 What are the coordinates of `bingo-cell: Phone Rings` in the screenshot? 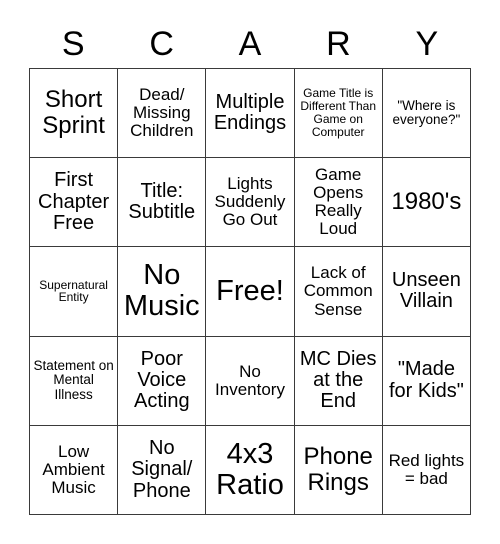 It's located at (338, 470).